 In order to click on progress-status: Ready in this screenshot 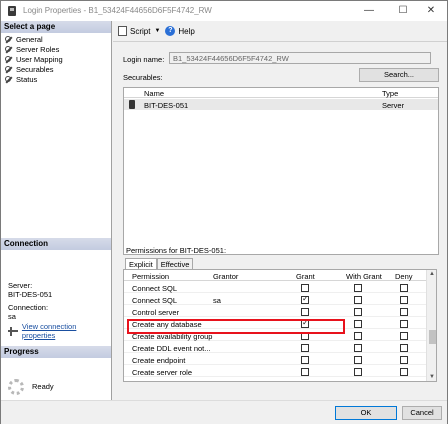, I will do `click(43, 386)`.